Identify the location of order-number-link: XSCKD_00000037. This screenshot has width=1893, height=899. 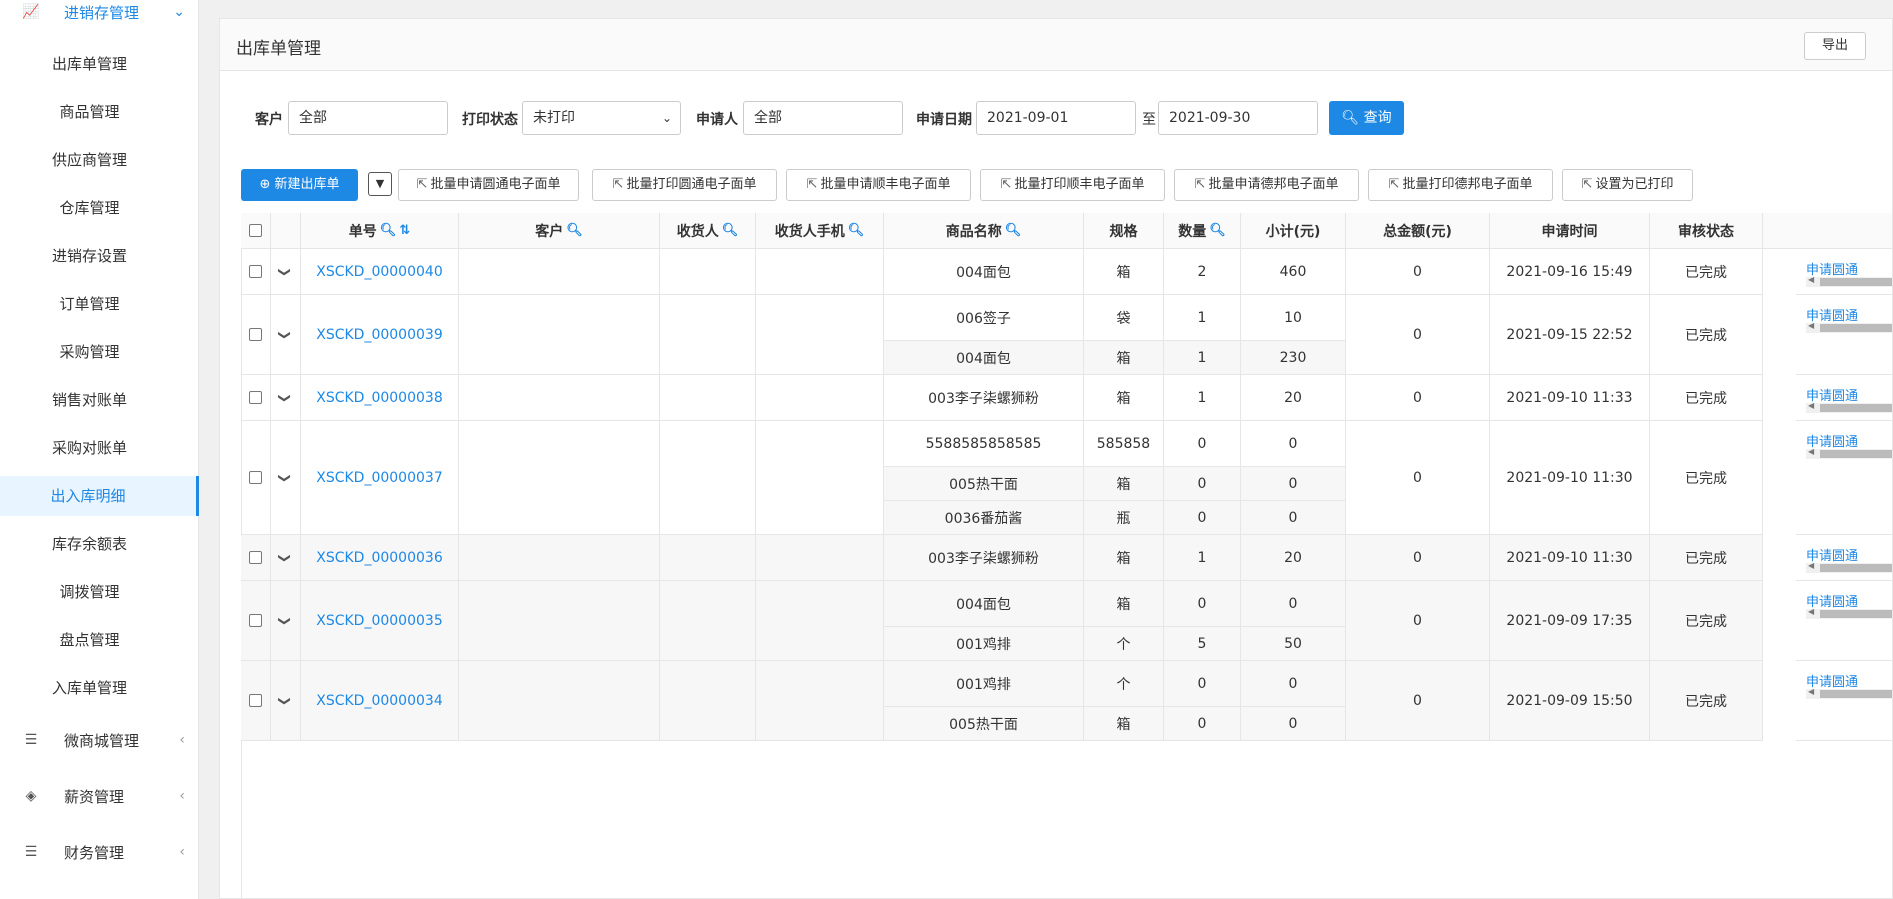
(380, 478).